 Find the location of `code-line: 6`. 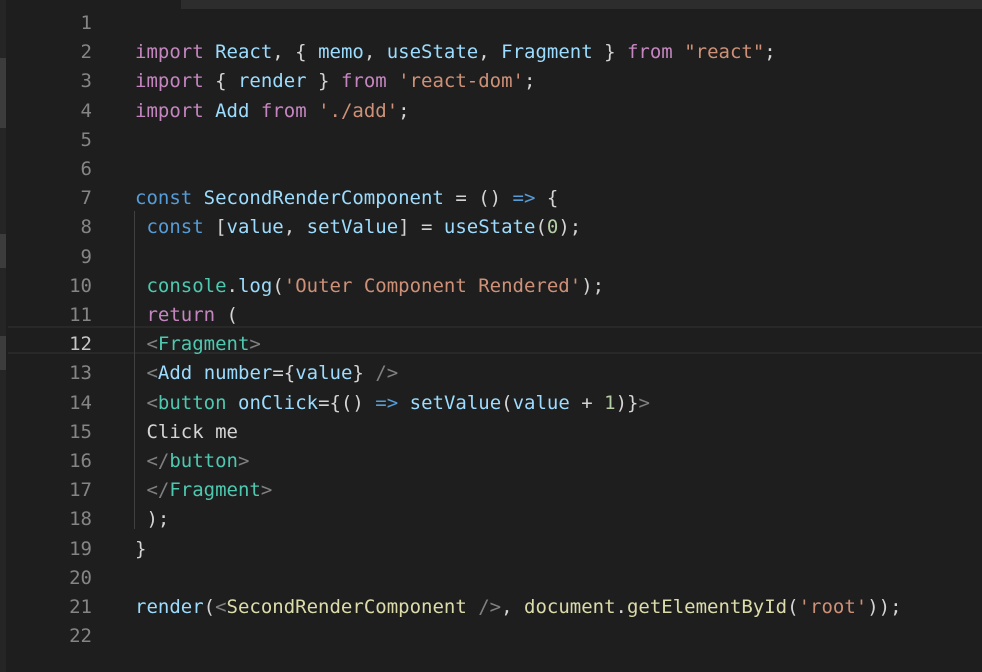

code-line: 6 is located at coordinates (491, 169).